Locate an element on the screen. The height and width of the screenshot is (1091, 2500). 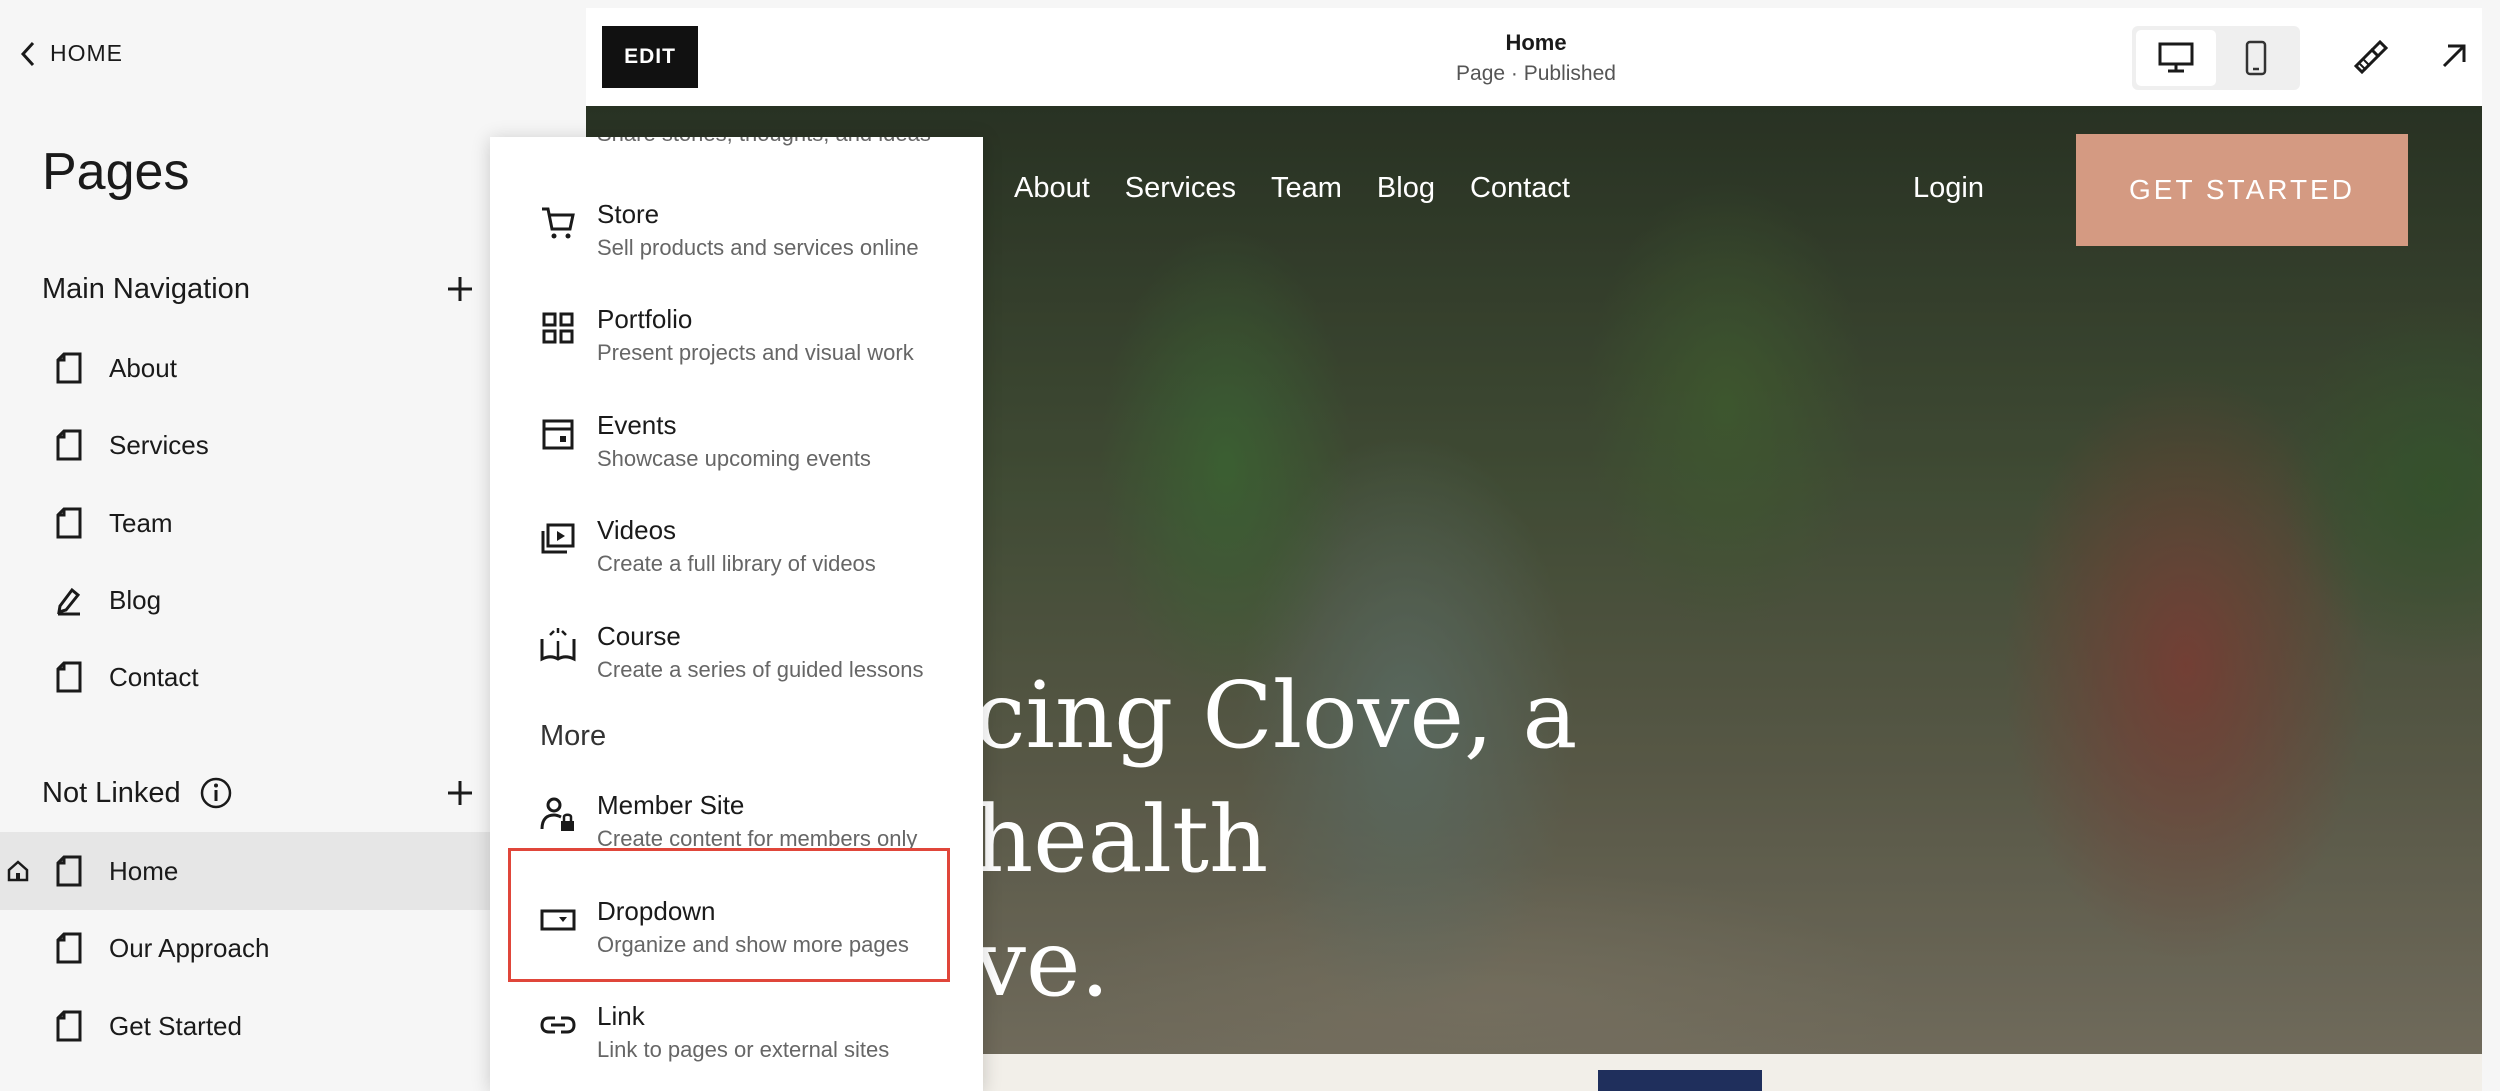
hero-headline-line: ve. is located at coordinates (1042, 963).